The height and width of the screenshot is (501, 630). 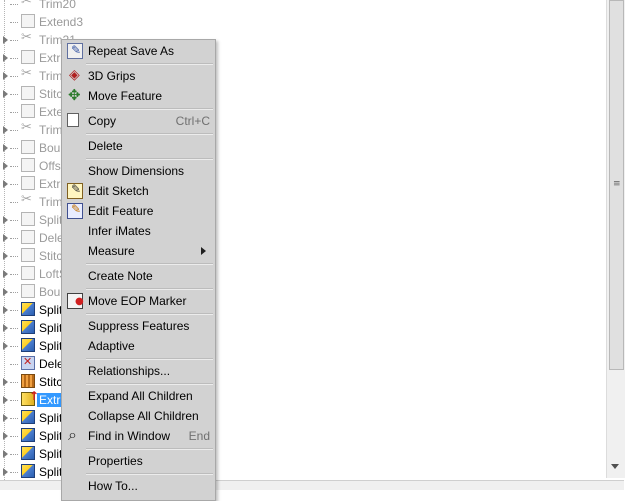 What do you see at coordinates (300, 6) in the screenshot?
I see `tree-node: Trim20` at bounding box center [300, 6].